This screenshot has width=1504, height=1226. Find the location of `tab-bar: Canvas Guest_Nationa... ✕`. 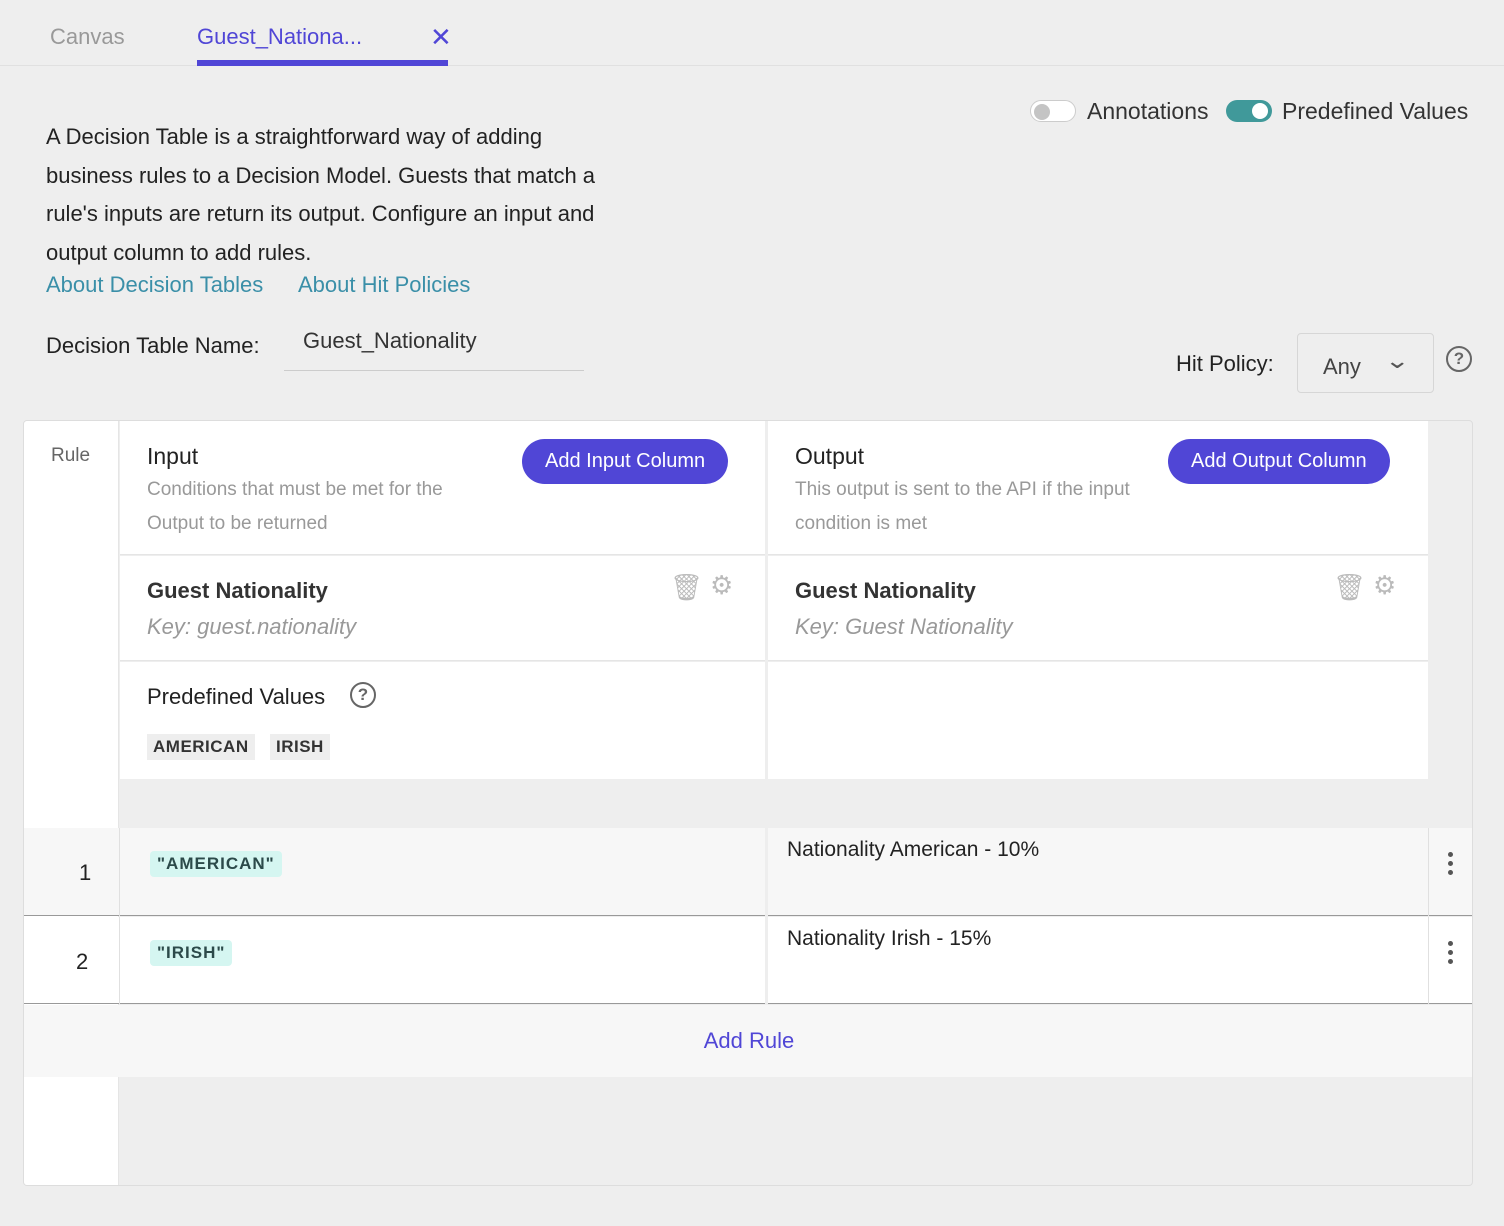

tab-bar: Canvas Guest_Nationa... ✕ is located at coordinates (752, 33).